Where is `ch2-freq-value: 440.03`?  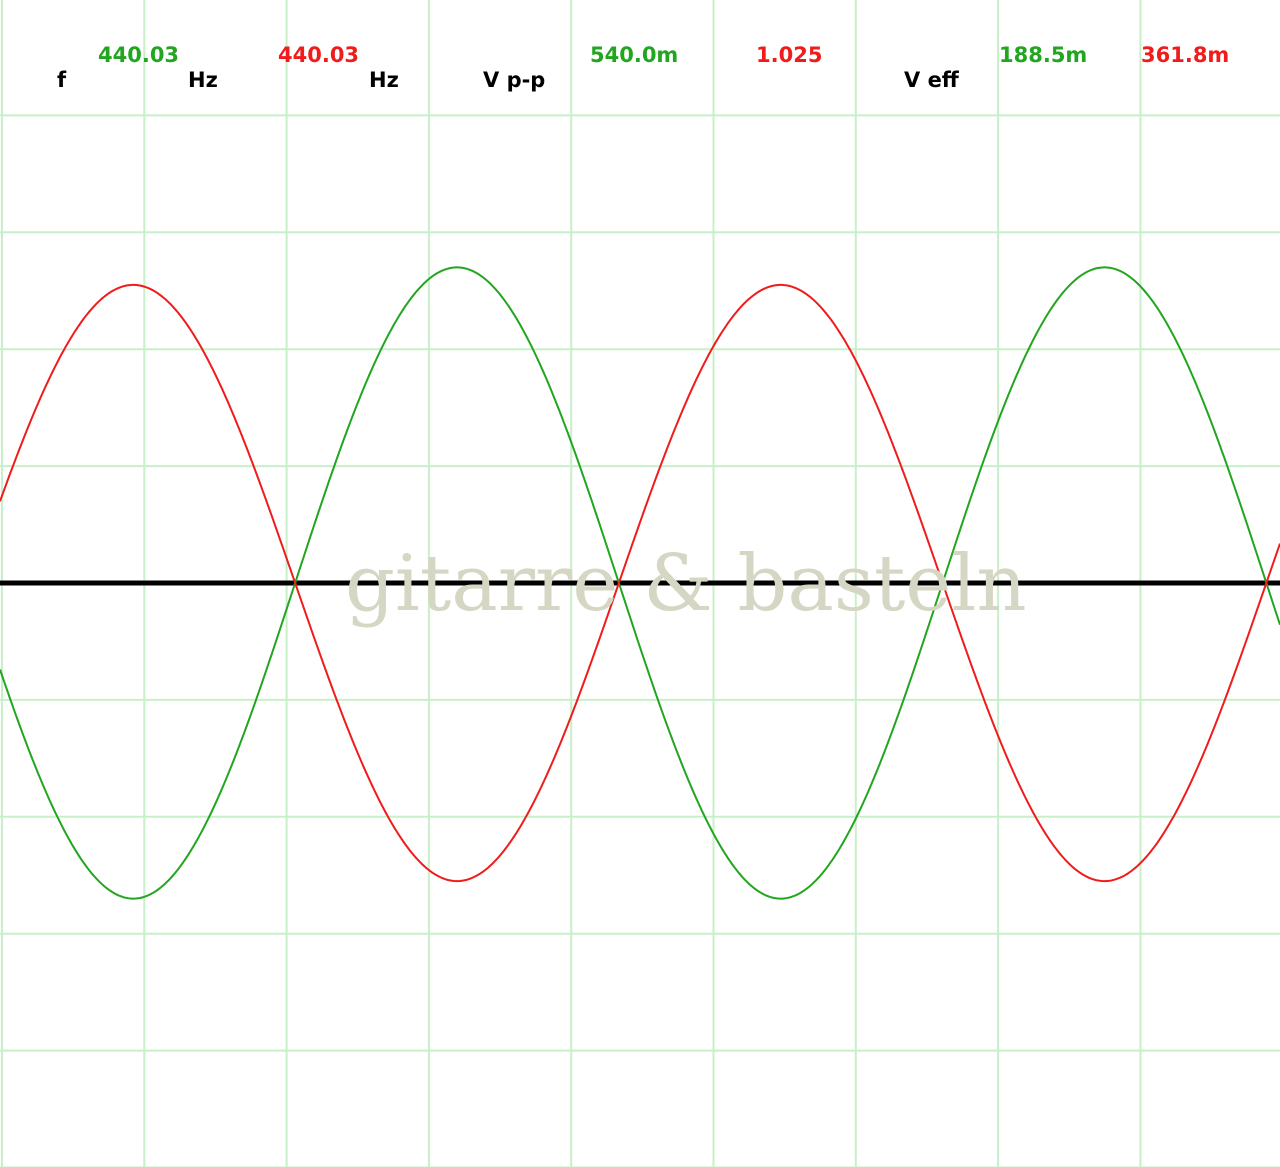 ch2-freq-value: 440.03 is located at coordinates (318, 55).